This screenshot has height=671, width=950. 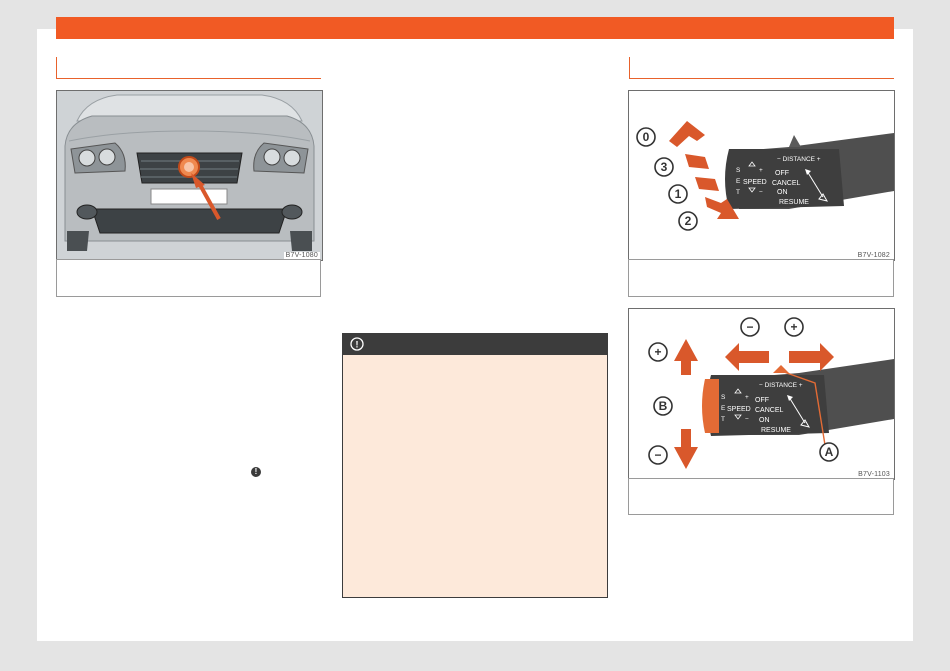 I want to click on badge-plus-top: +, so click(x=793, y=327).